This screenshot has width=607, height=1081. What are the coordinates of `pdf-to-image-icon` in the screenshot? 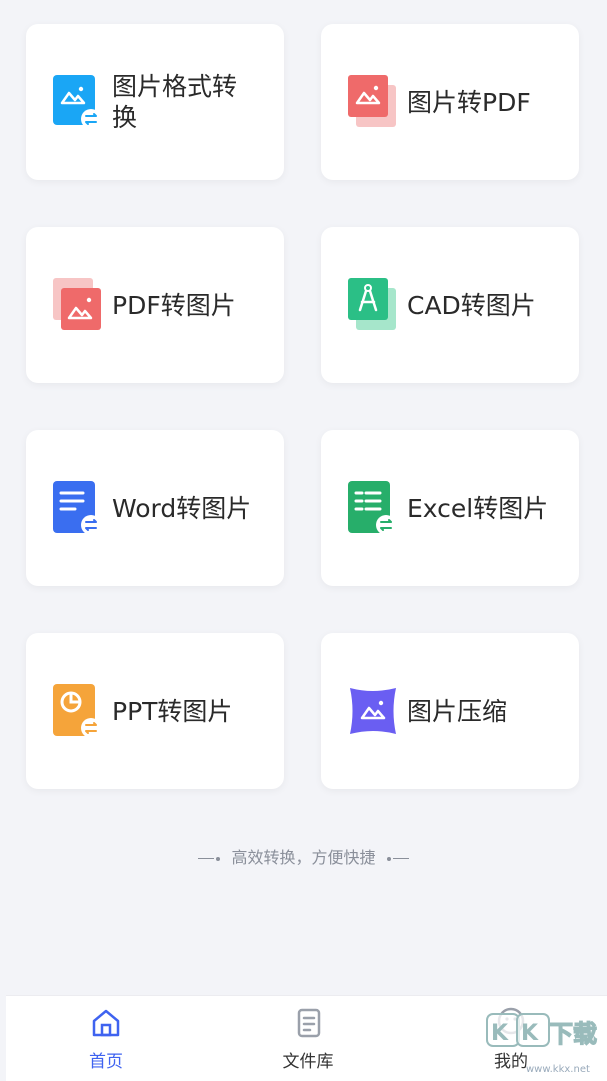 It's located at (77, 304).